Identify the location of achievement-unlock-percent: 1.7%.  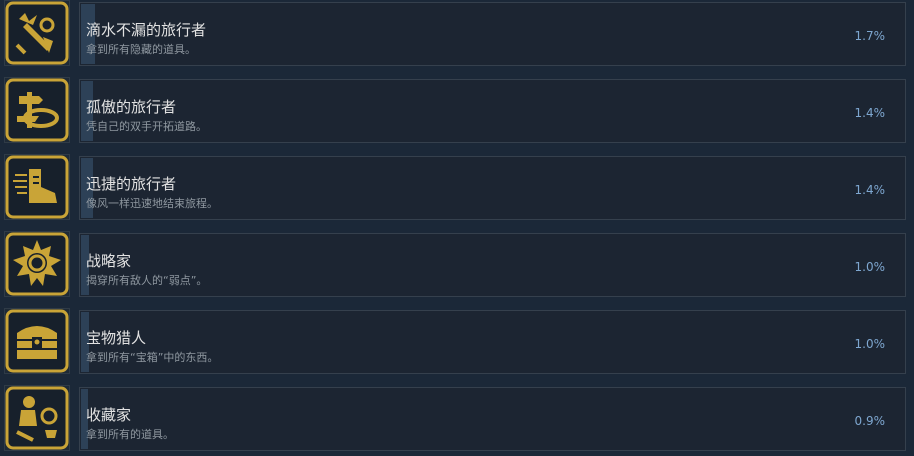
(870, 36).